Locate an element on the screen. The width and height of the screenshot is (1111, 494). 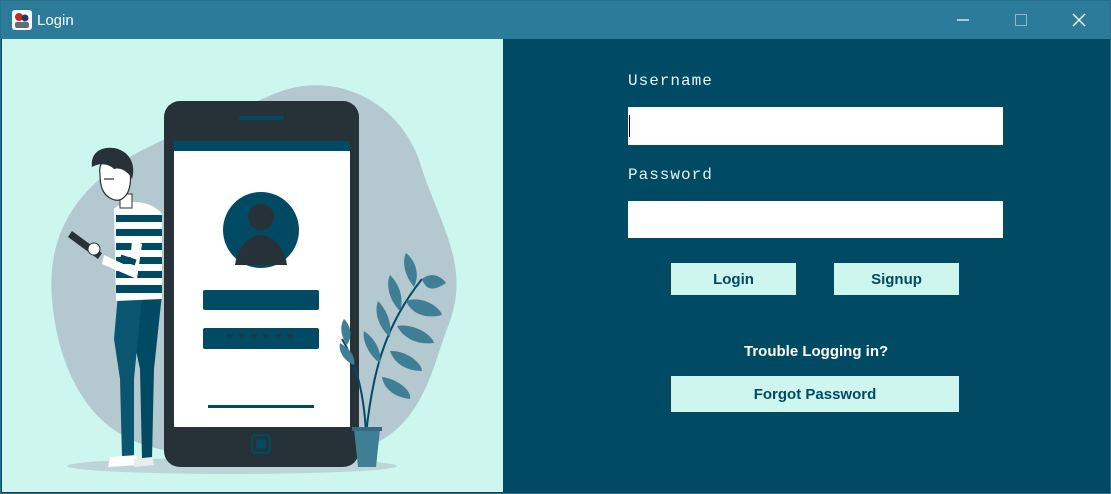
trouble-logging-text: Trouble Logging in? is located at coordinates (816, 351).